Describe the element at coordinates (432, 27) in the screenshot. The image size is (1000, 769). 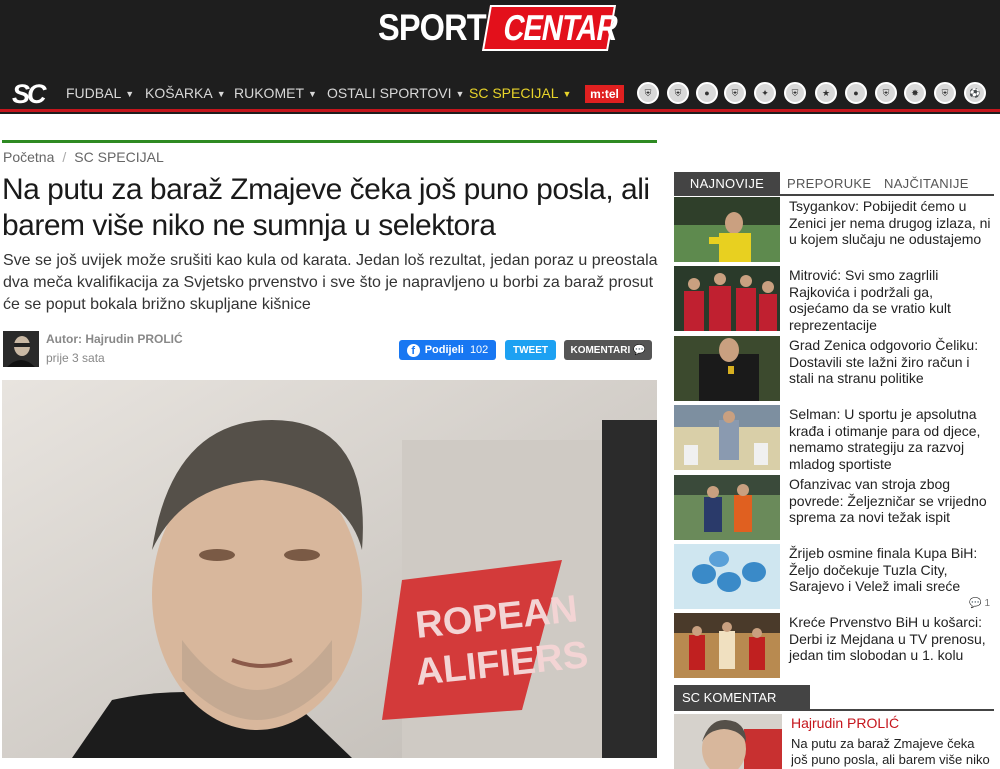
I see `logo-sport-text: SPORT` at that location.